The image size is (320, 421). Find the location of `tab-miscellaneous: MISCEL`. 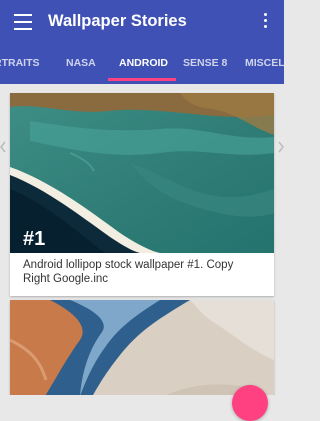

tab-miscellaneous: MISCEL is located at coordinates (264, 66).